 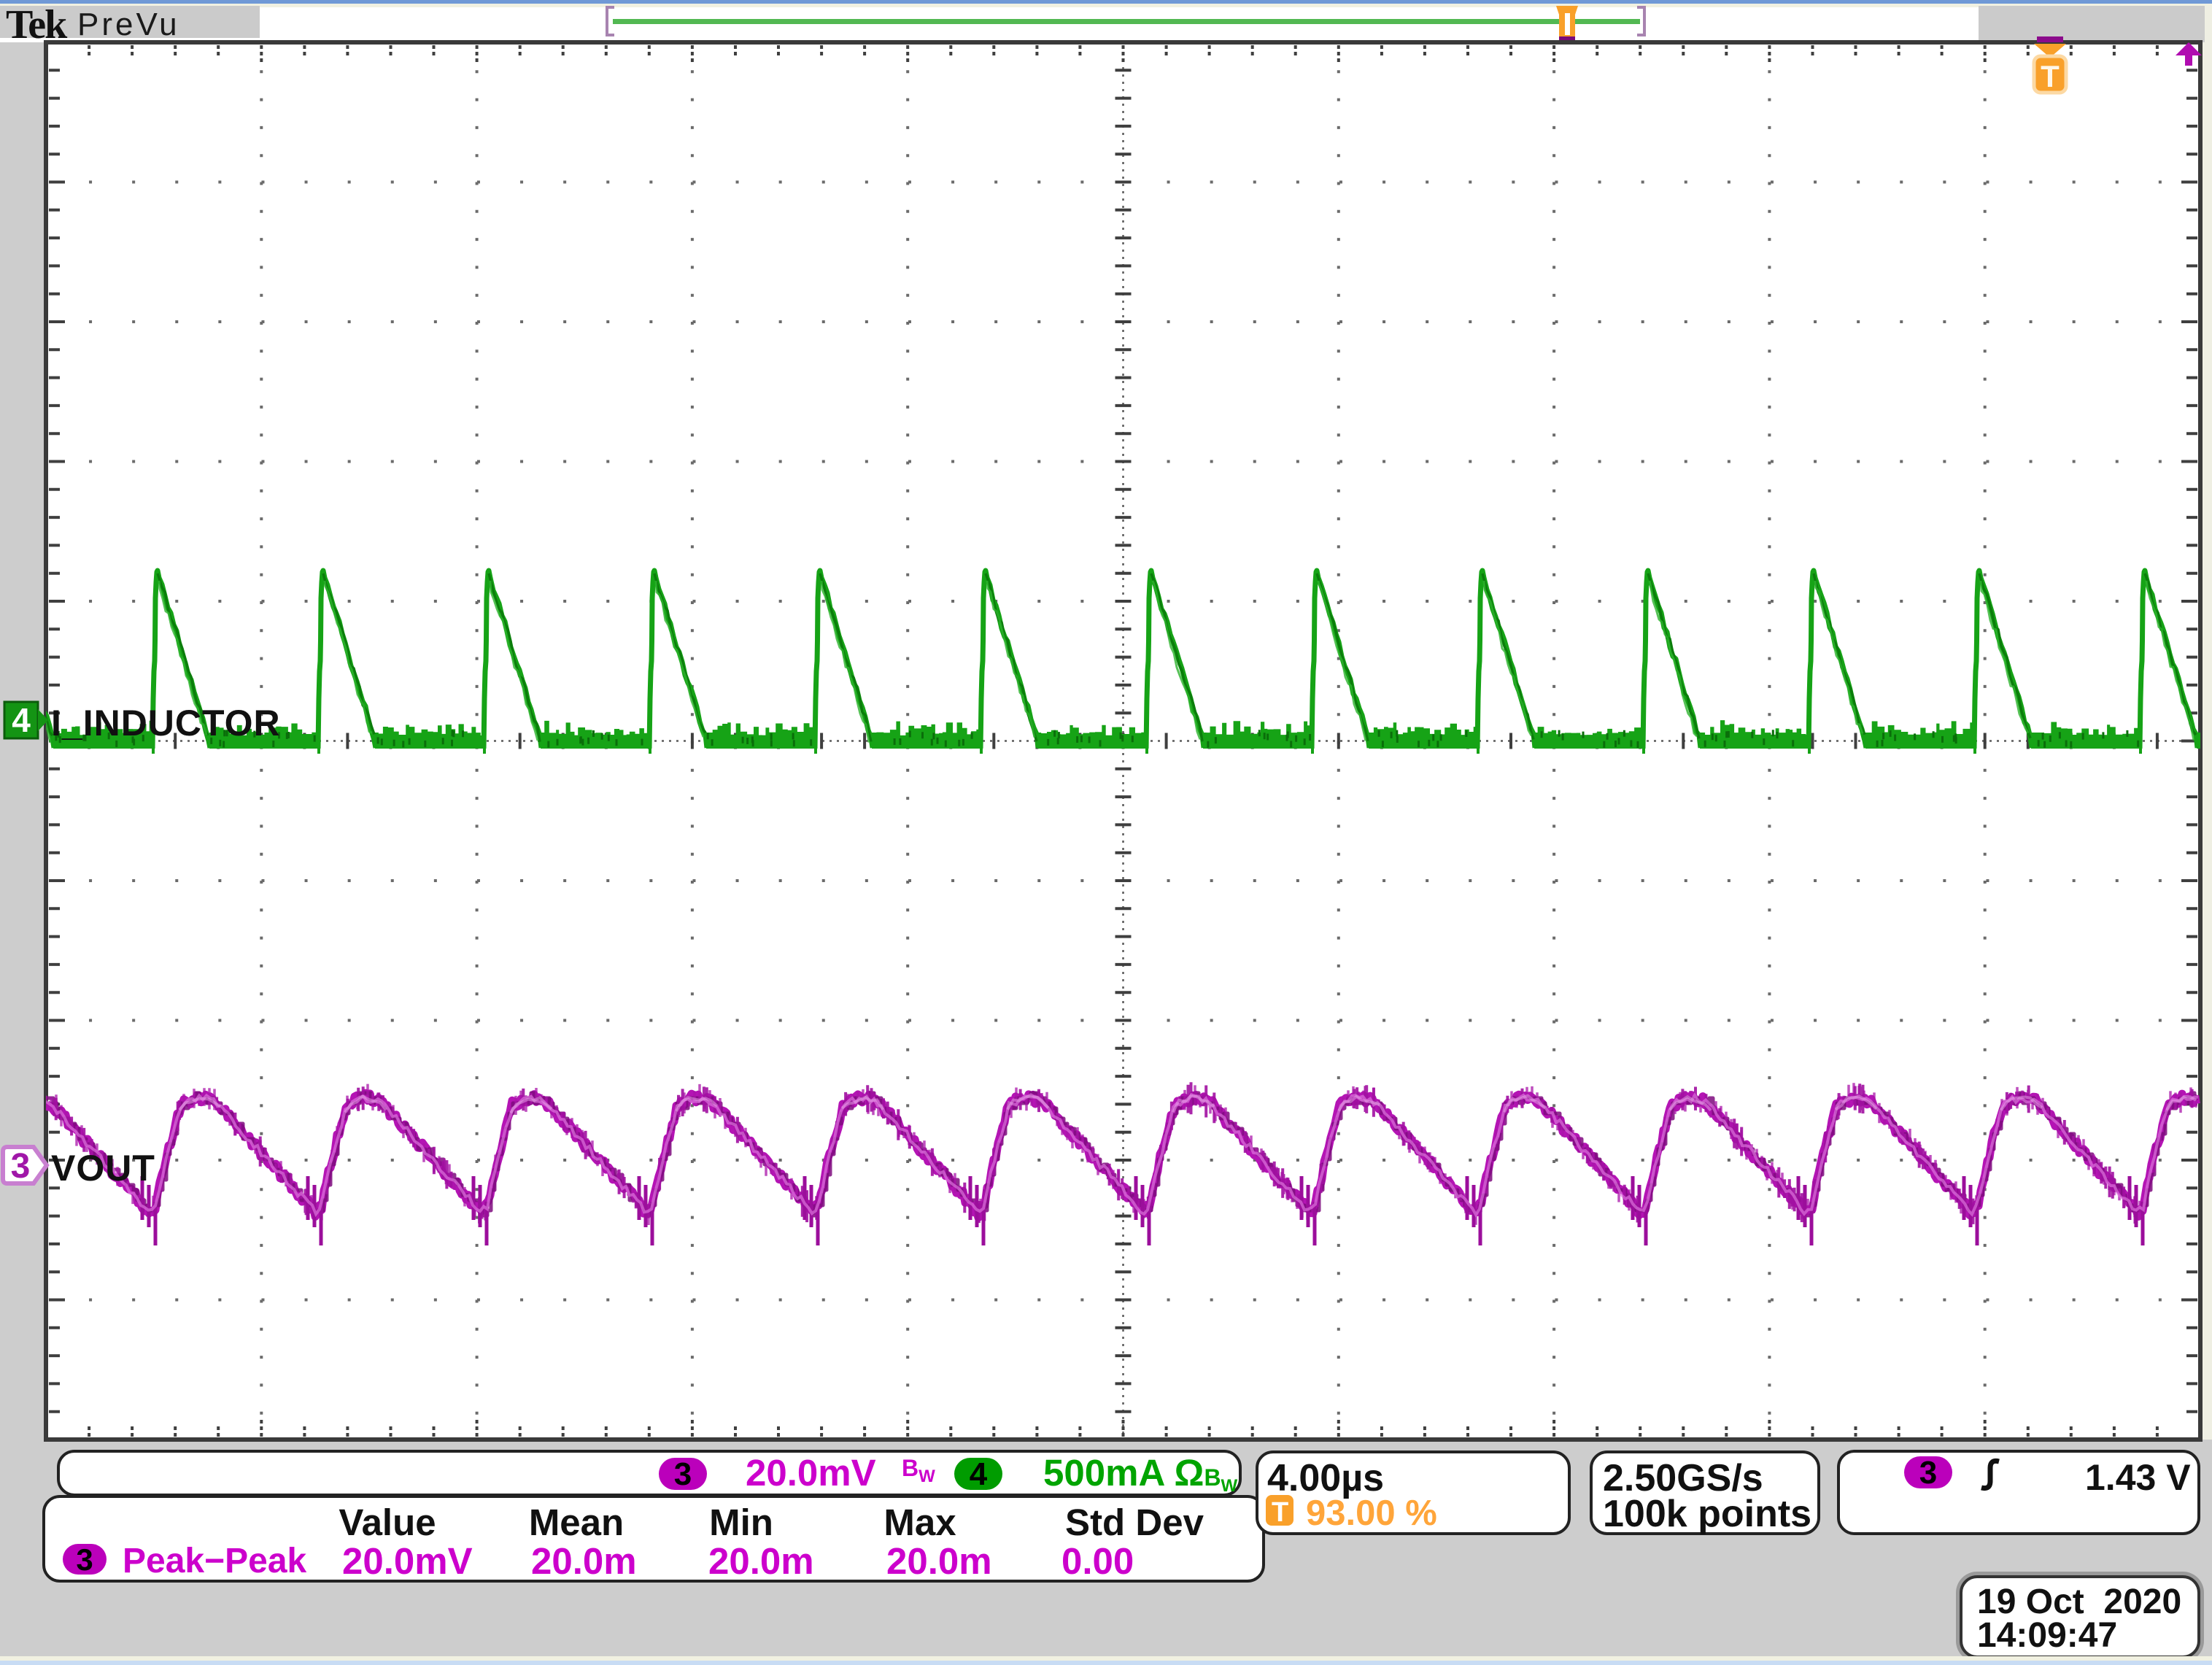 What do you see at coordinates (21, 720) in the screenshot?
I see `svg-text: 4` at bounding box center [21, 720].